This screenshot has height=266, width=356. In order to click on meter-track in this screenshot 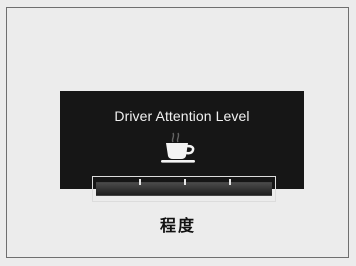, I will do `click(184, 187)`.